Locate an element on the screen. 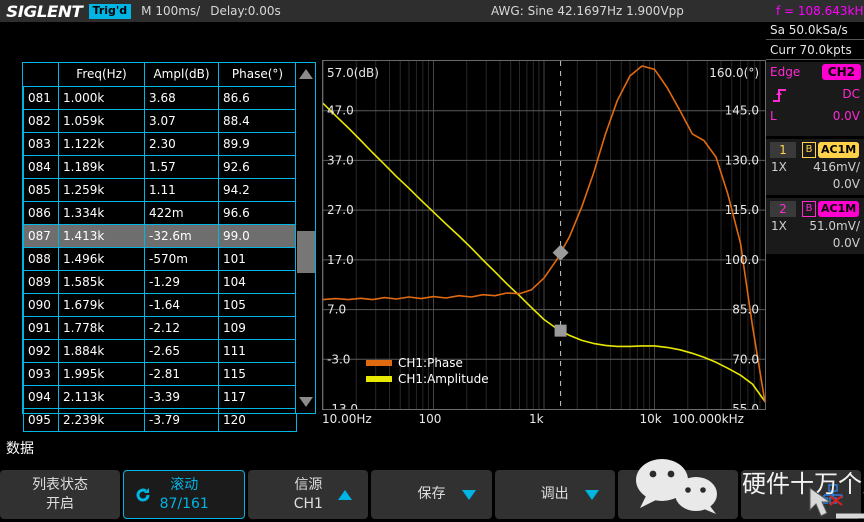 The height and width of the screenshot is (522, 864). x-axis-labels: 10.00Hz 100 1k 10k 100.000kHz is located at coordinates (544, 422).